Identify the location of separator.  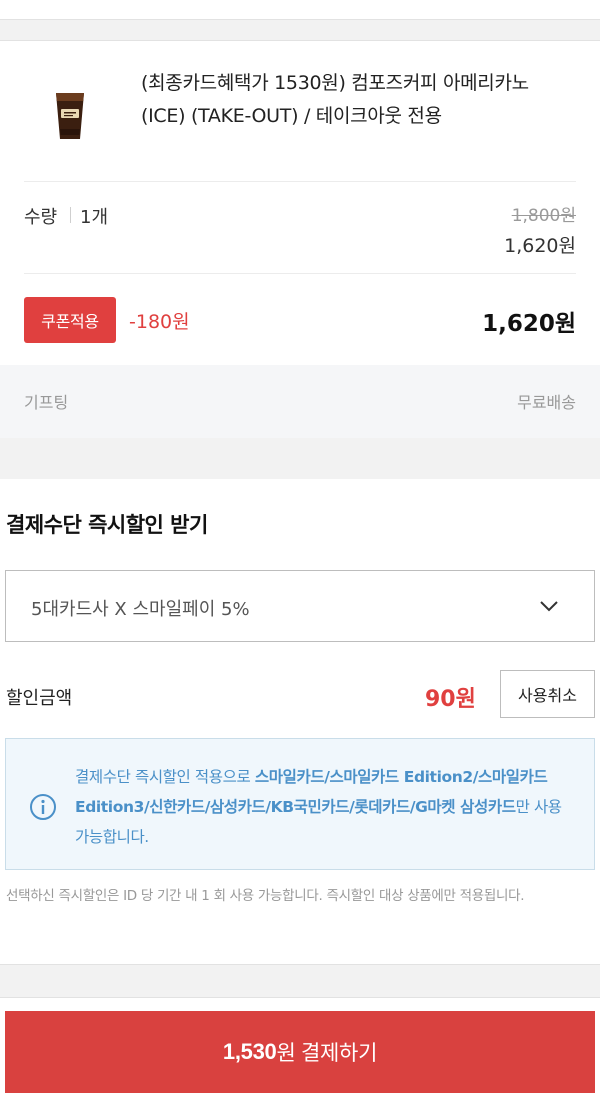
(70, 215).